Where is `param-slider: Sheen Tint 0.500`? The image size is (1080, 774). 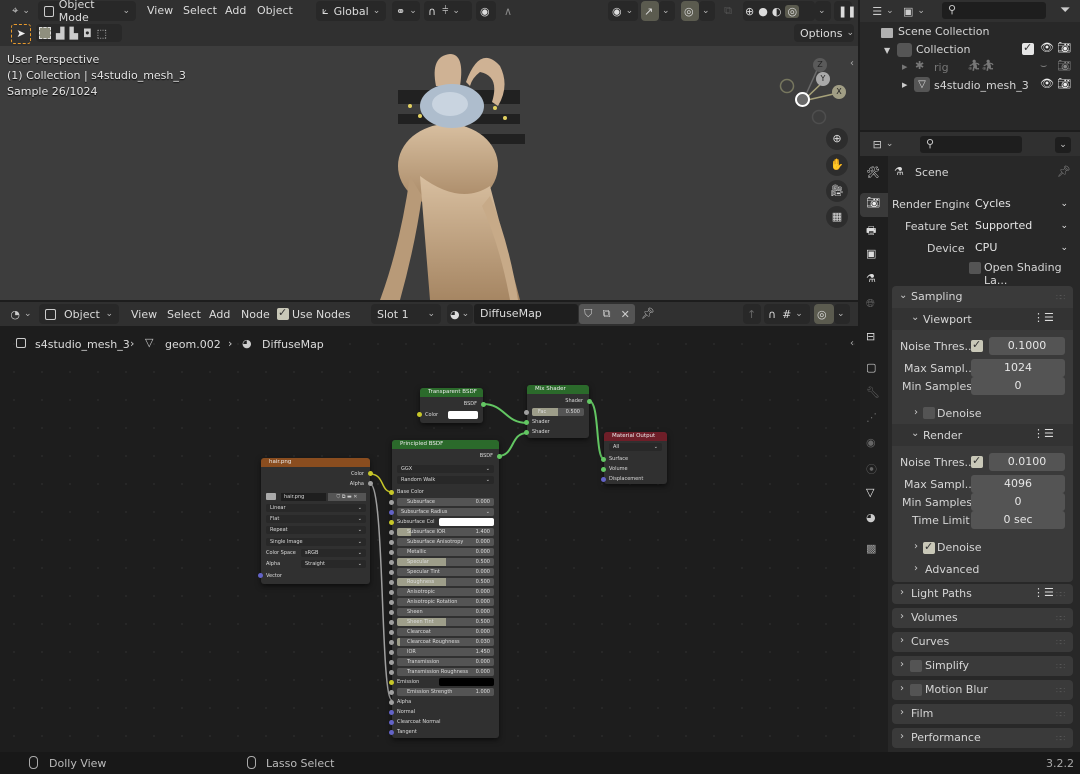
param-slider: Sheen Tint 0.500 is located at coordinates (445, 622).